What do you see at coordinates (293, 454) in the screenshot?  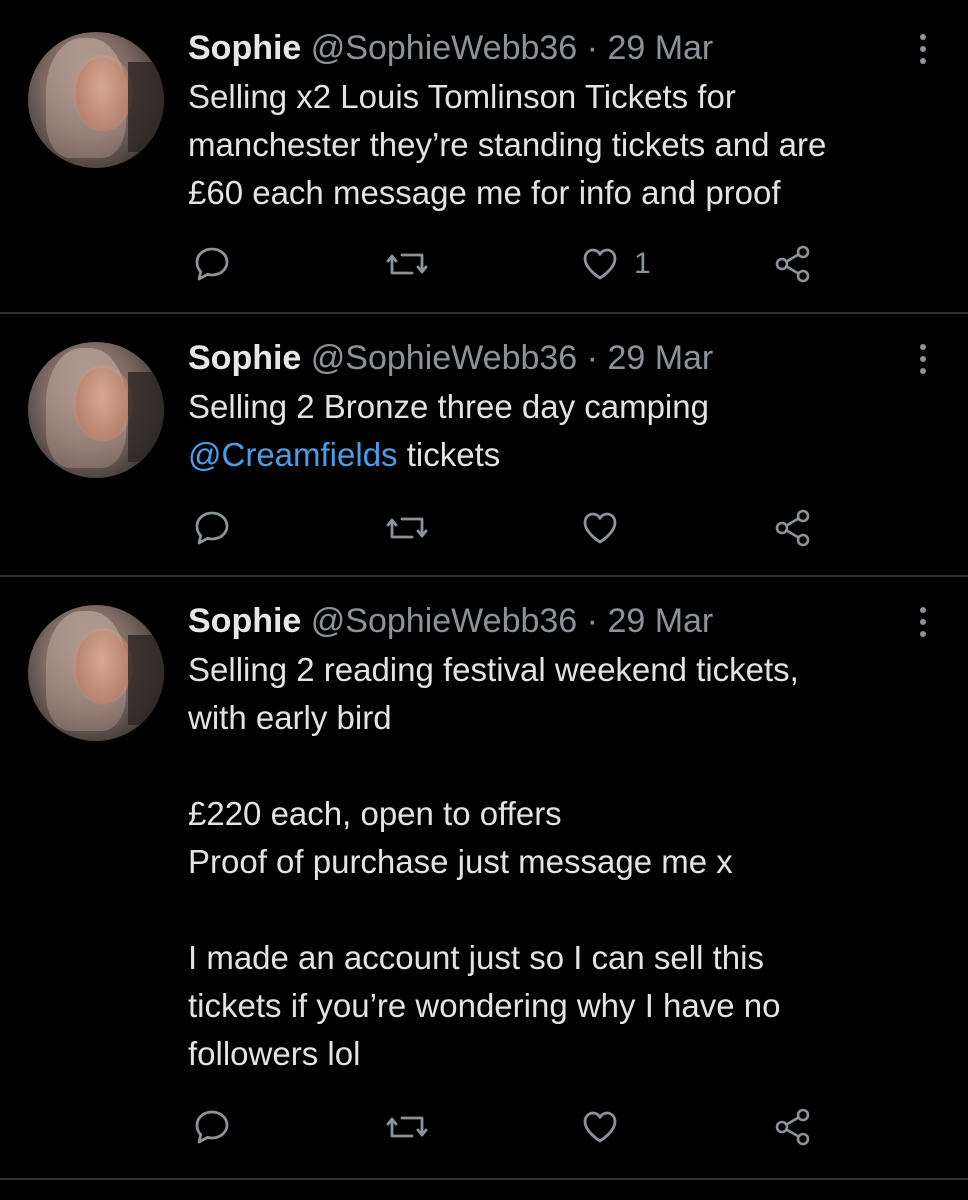 I see `mention-link: @Creamfields` at bounding box center [293, 454].